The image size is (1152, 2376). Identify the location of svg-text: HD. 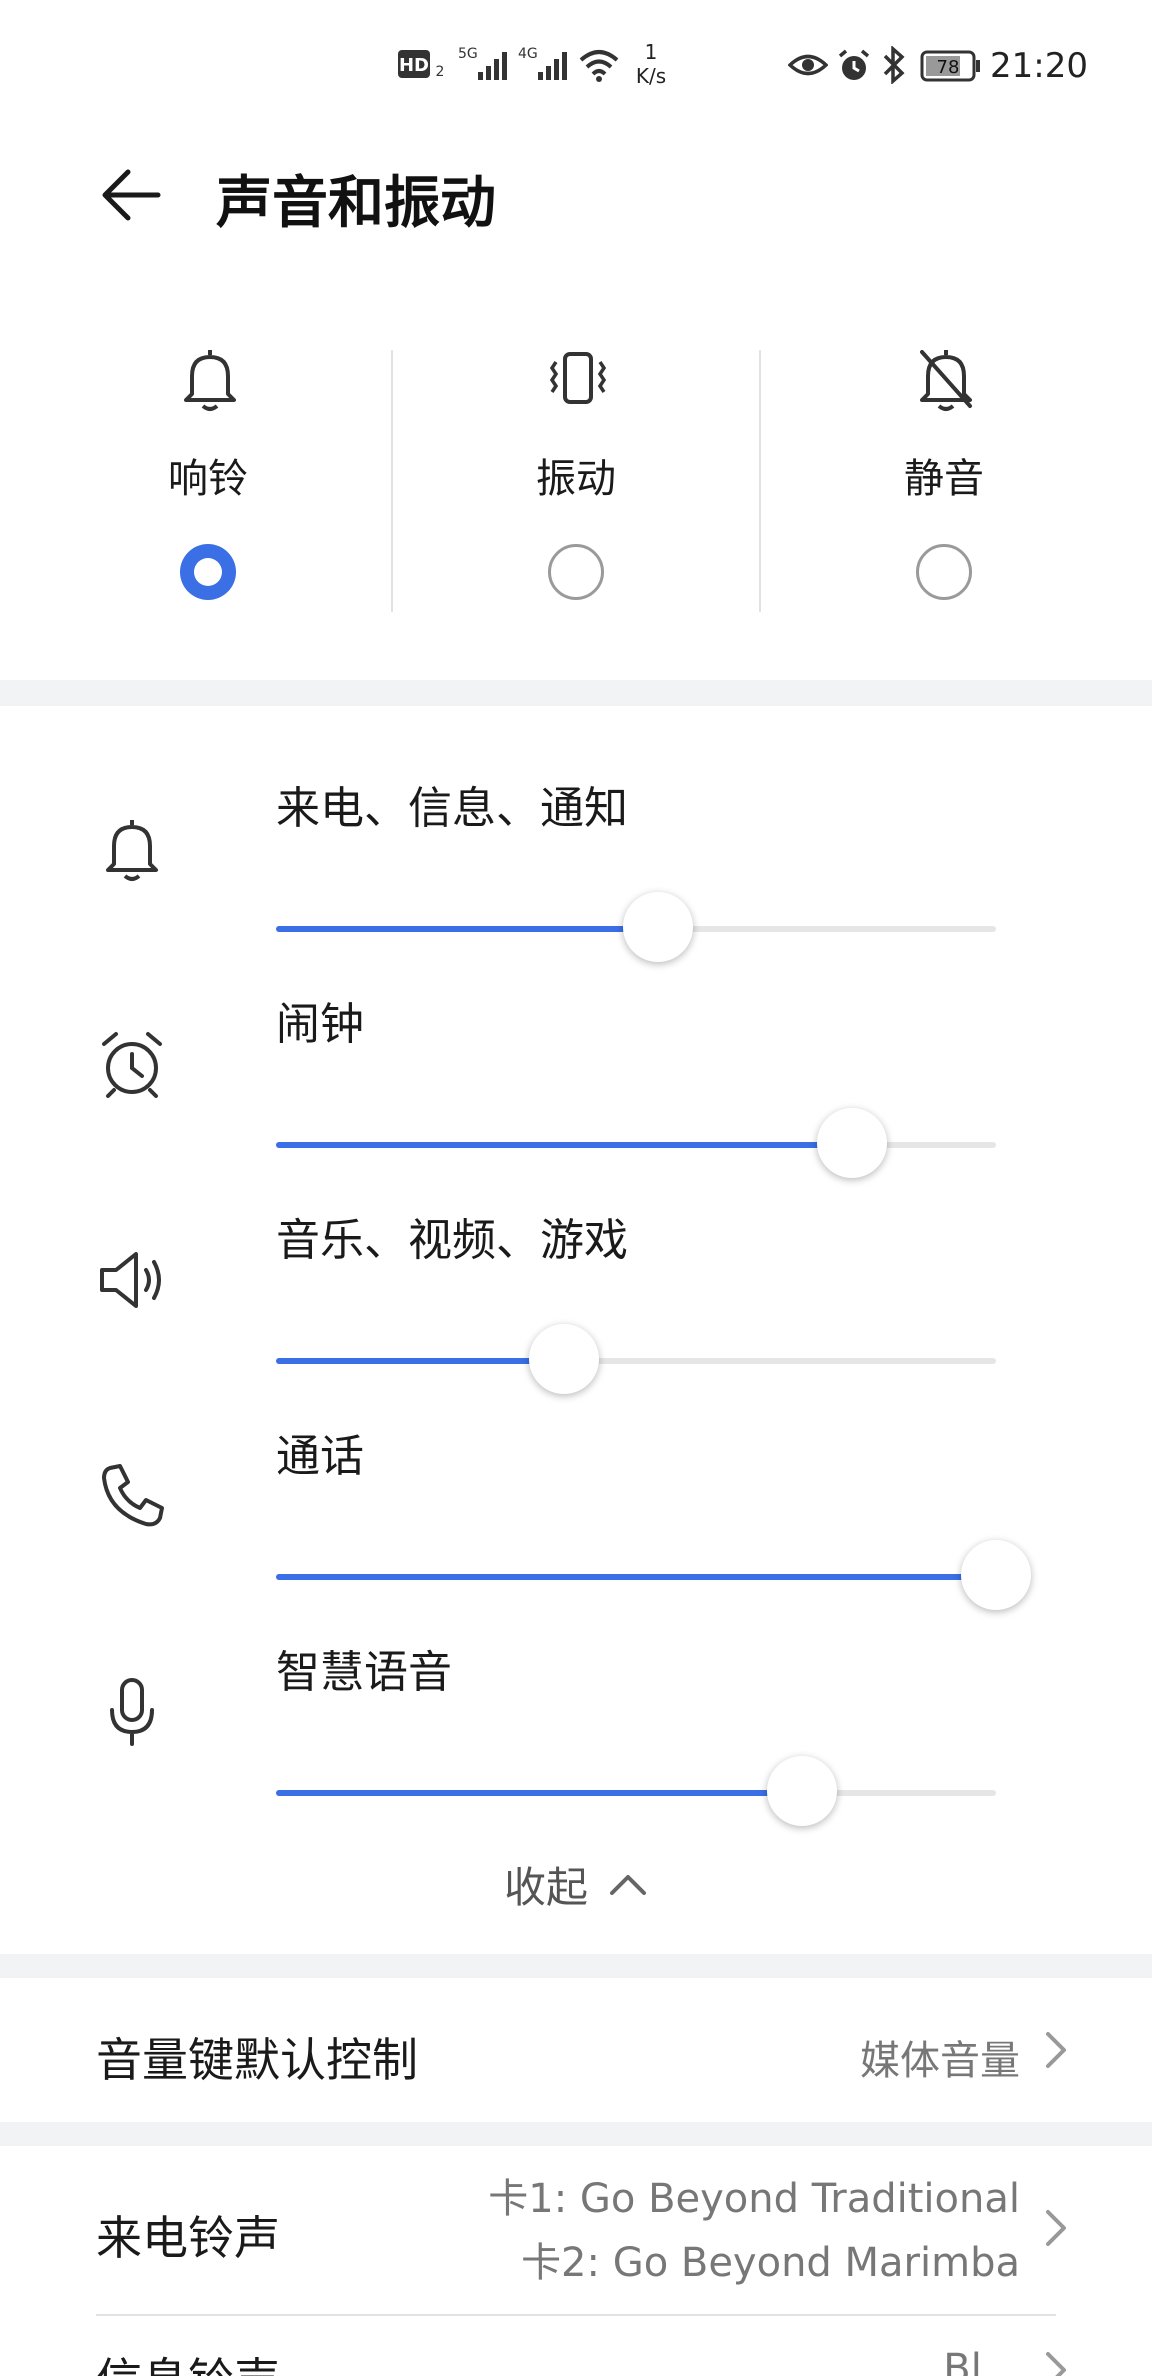
(414, 65).